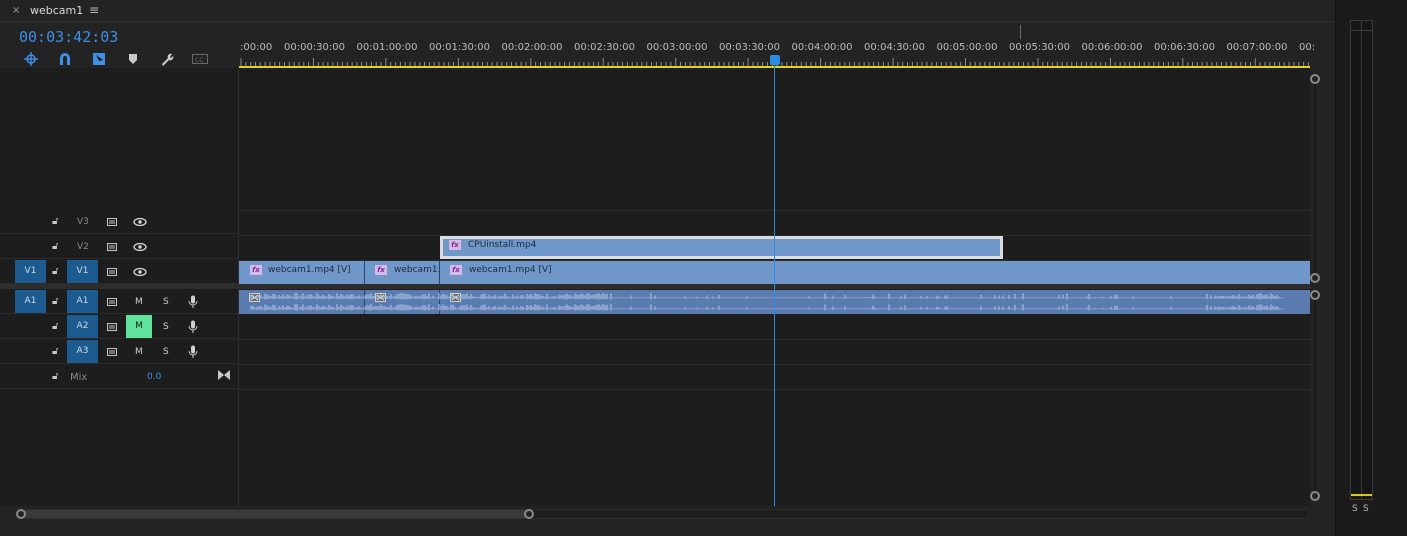 This screenshot has height=536, width=1407. What do you see at coordinates (154, 377) in the screenshot?
I see `mix-volume-value: 0.0` at bounding box center [154, 377].